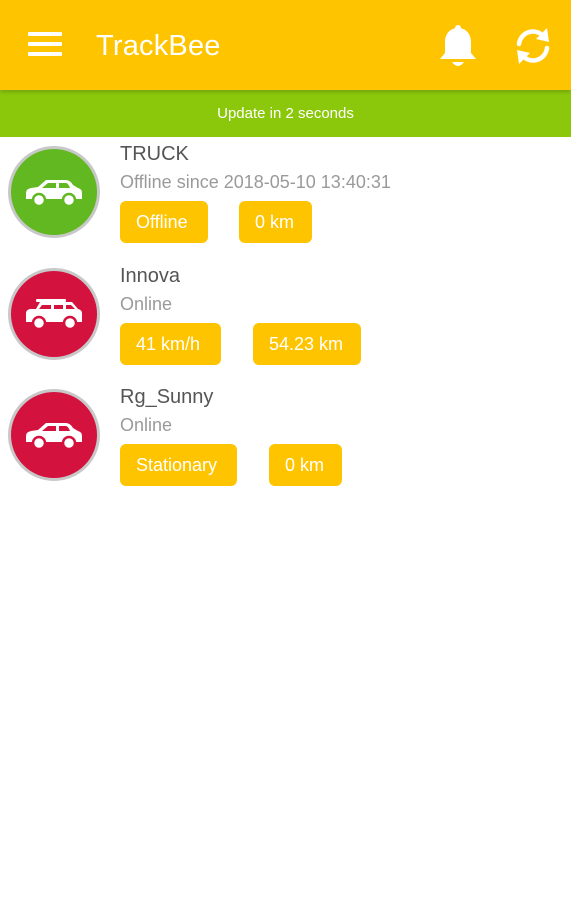  Describe the element at coordinates (150, 276) in the screenshot. I see `vehicle-name: Innova` at that location.